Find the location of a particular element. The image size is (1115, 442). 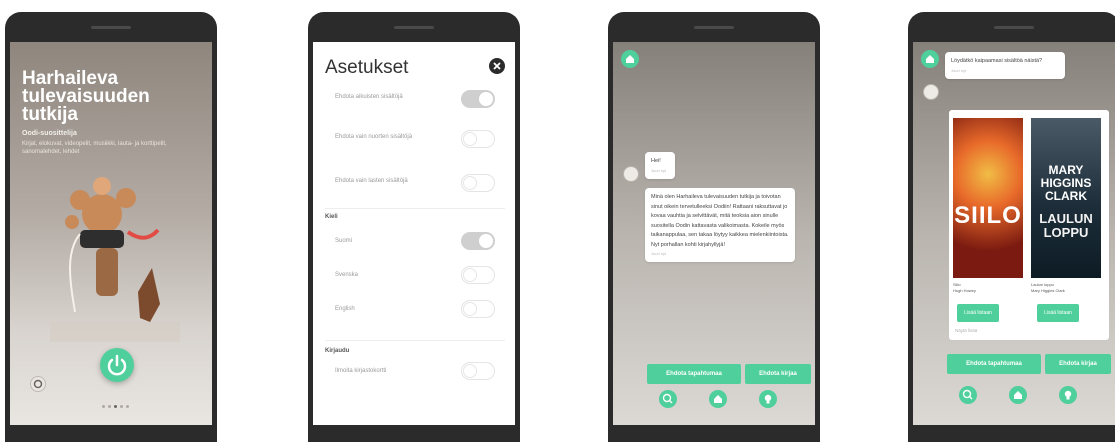

close-button is located at coordinates (497, 66).